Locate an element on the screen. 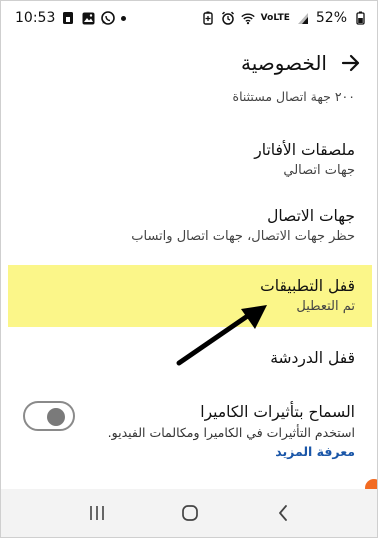 Image resolution: width=378 pixels, height=538 pixels. back-chevron-icon is located at coordinates (282, 513).